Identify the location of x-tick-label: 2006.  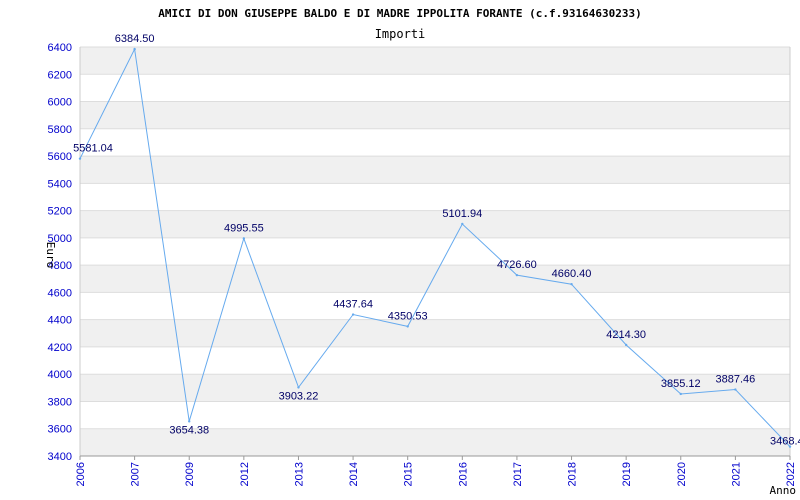
(81, 474).